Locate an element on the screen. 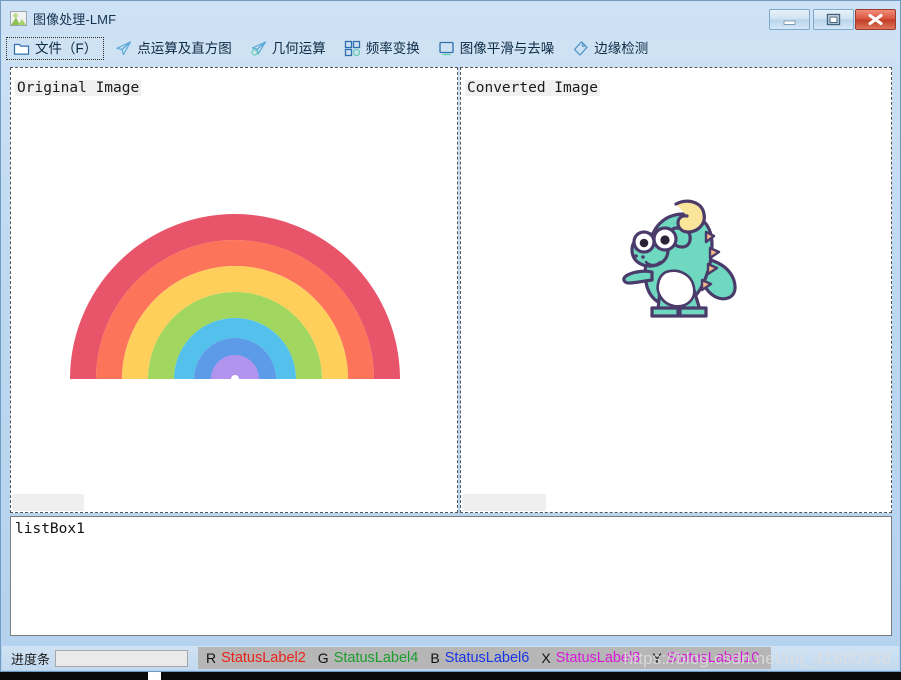  menu-item-frequency-transform: 频率变换 is located at coordinates (382, 48).